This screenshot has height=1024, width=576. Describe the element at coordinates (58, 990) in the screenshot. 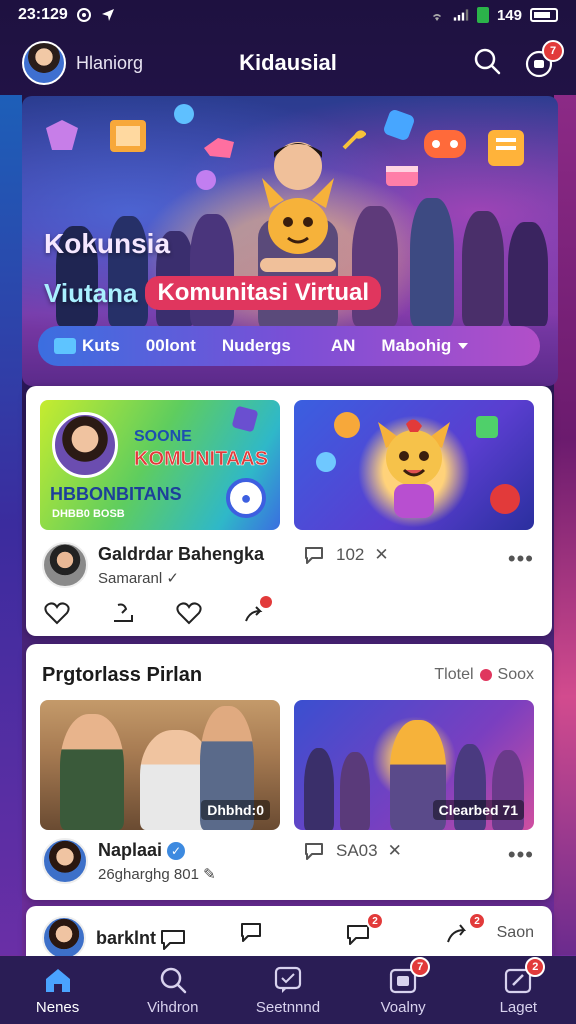

I see `nav-item-home: Nenes` at that location.